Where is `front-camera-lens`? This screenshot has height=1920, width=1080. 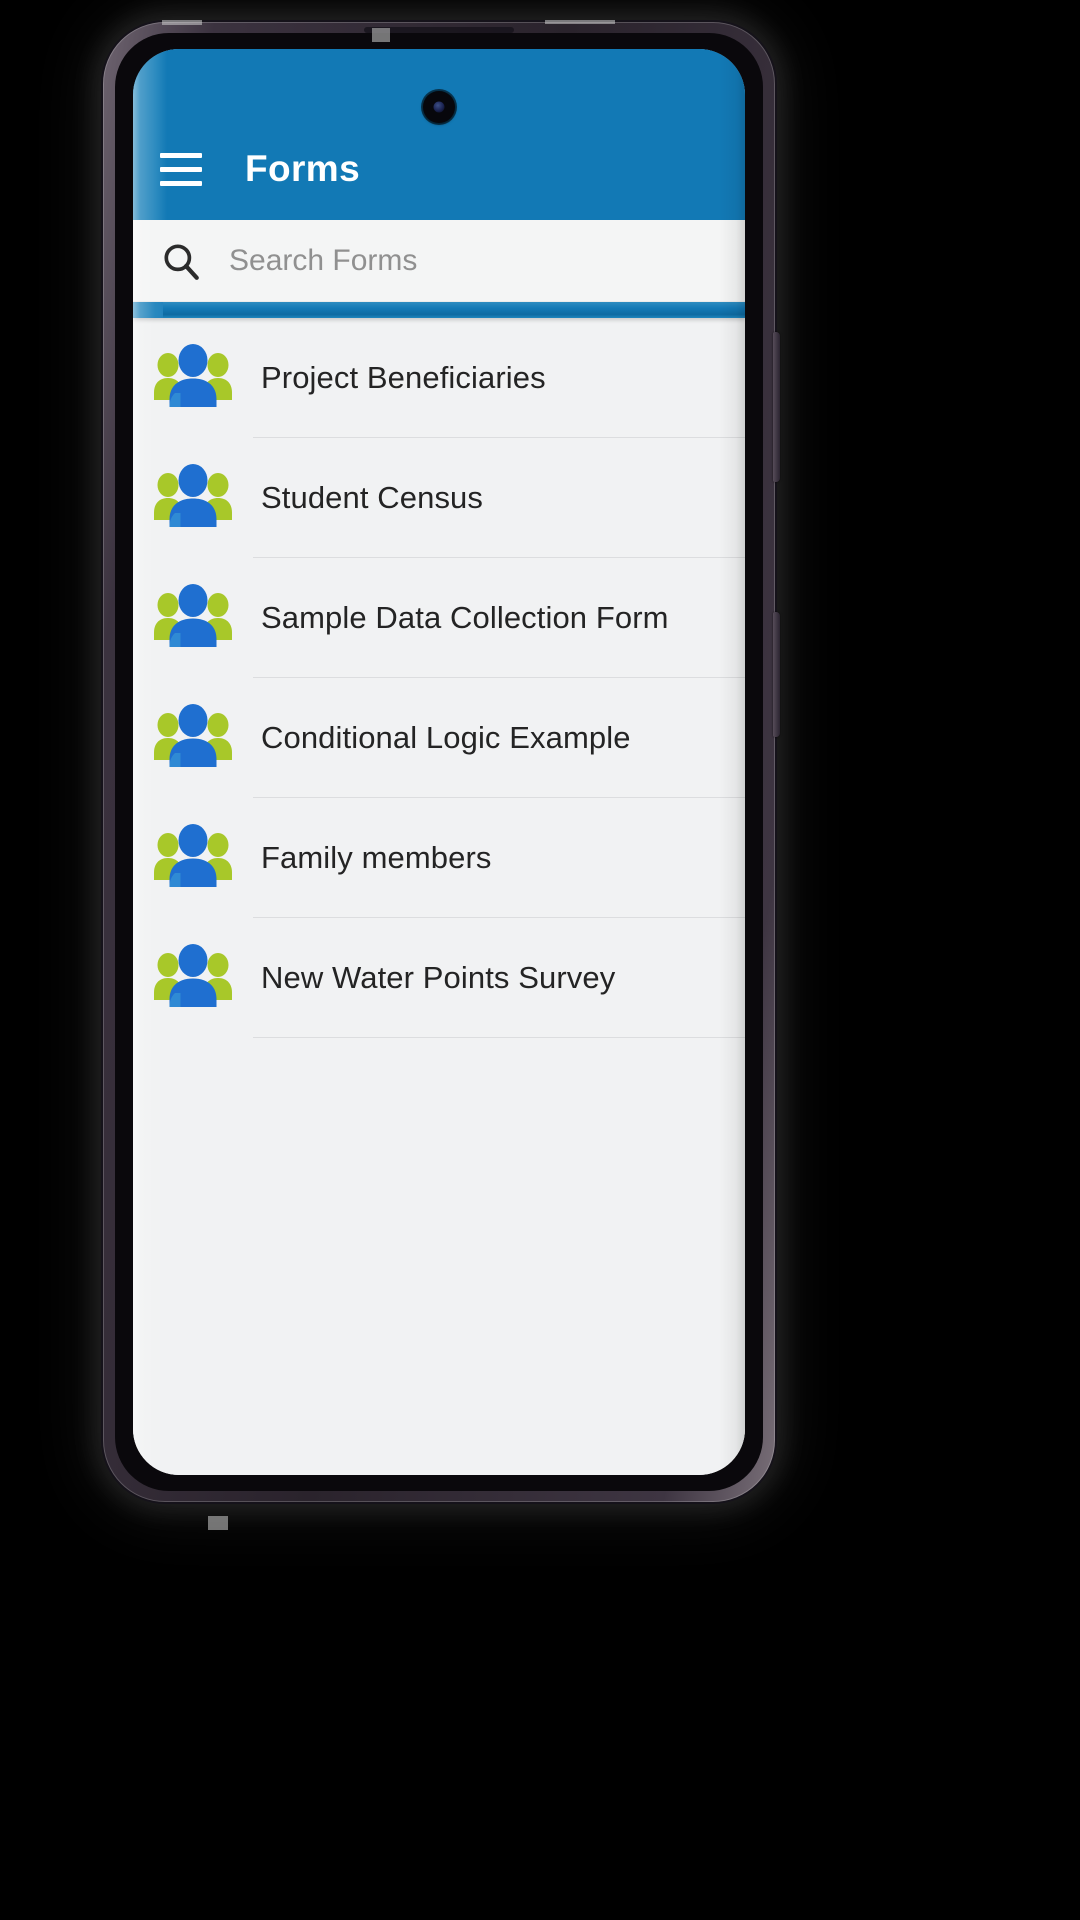
front-camera-lens is located at coordinates (439, 107).